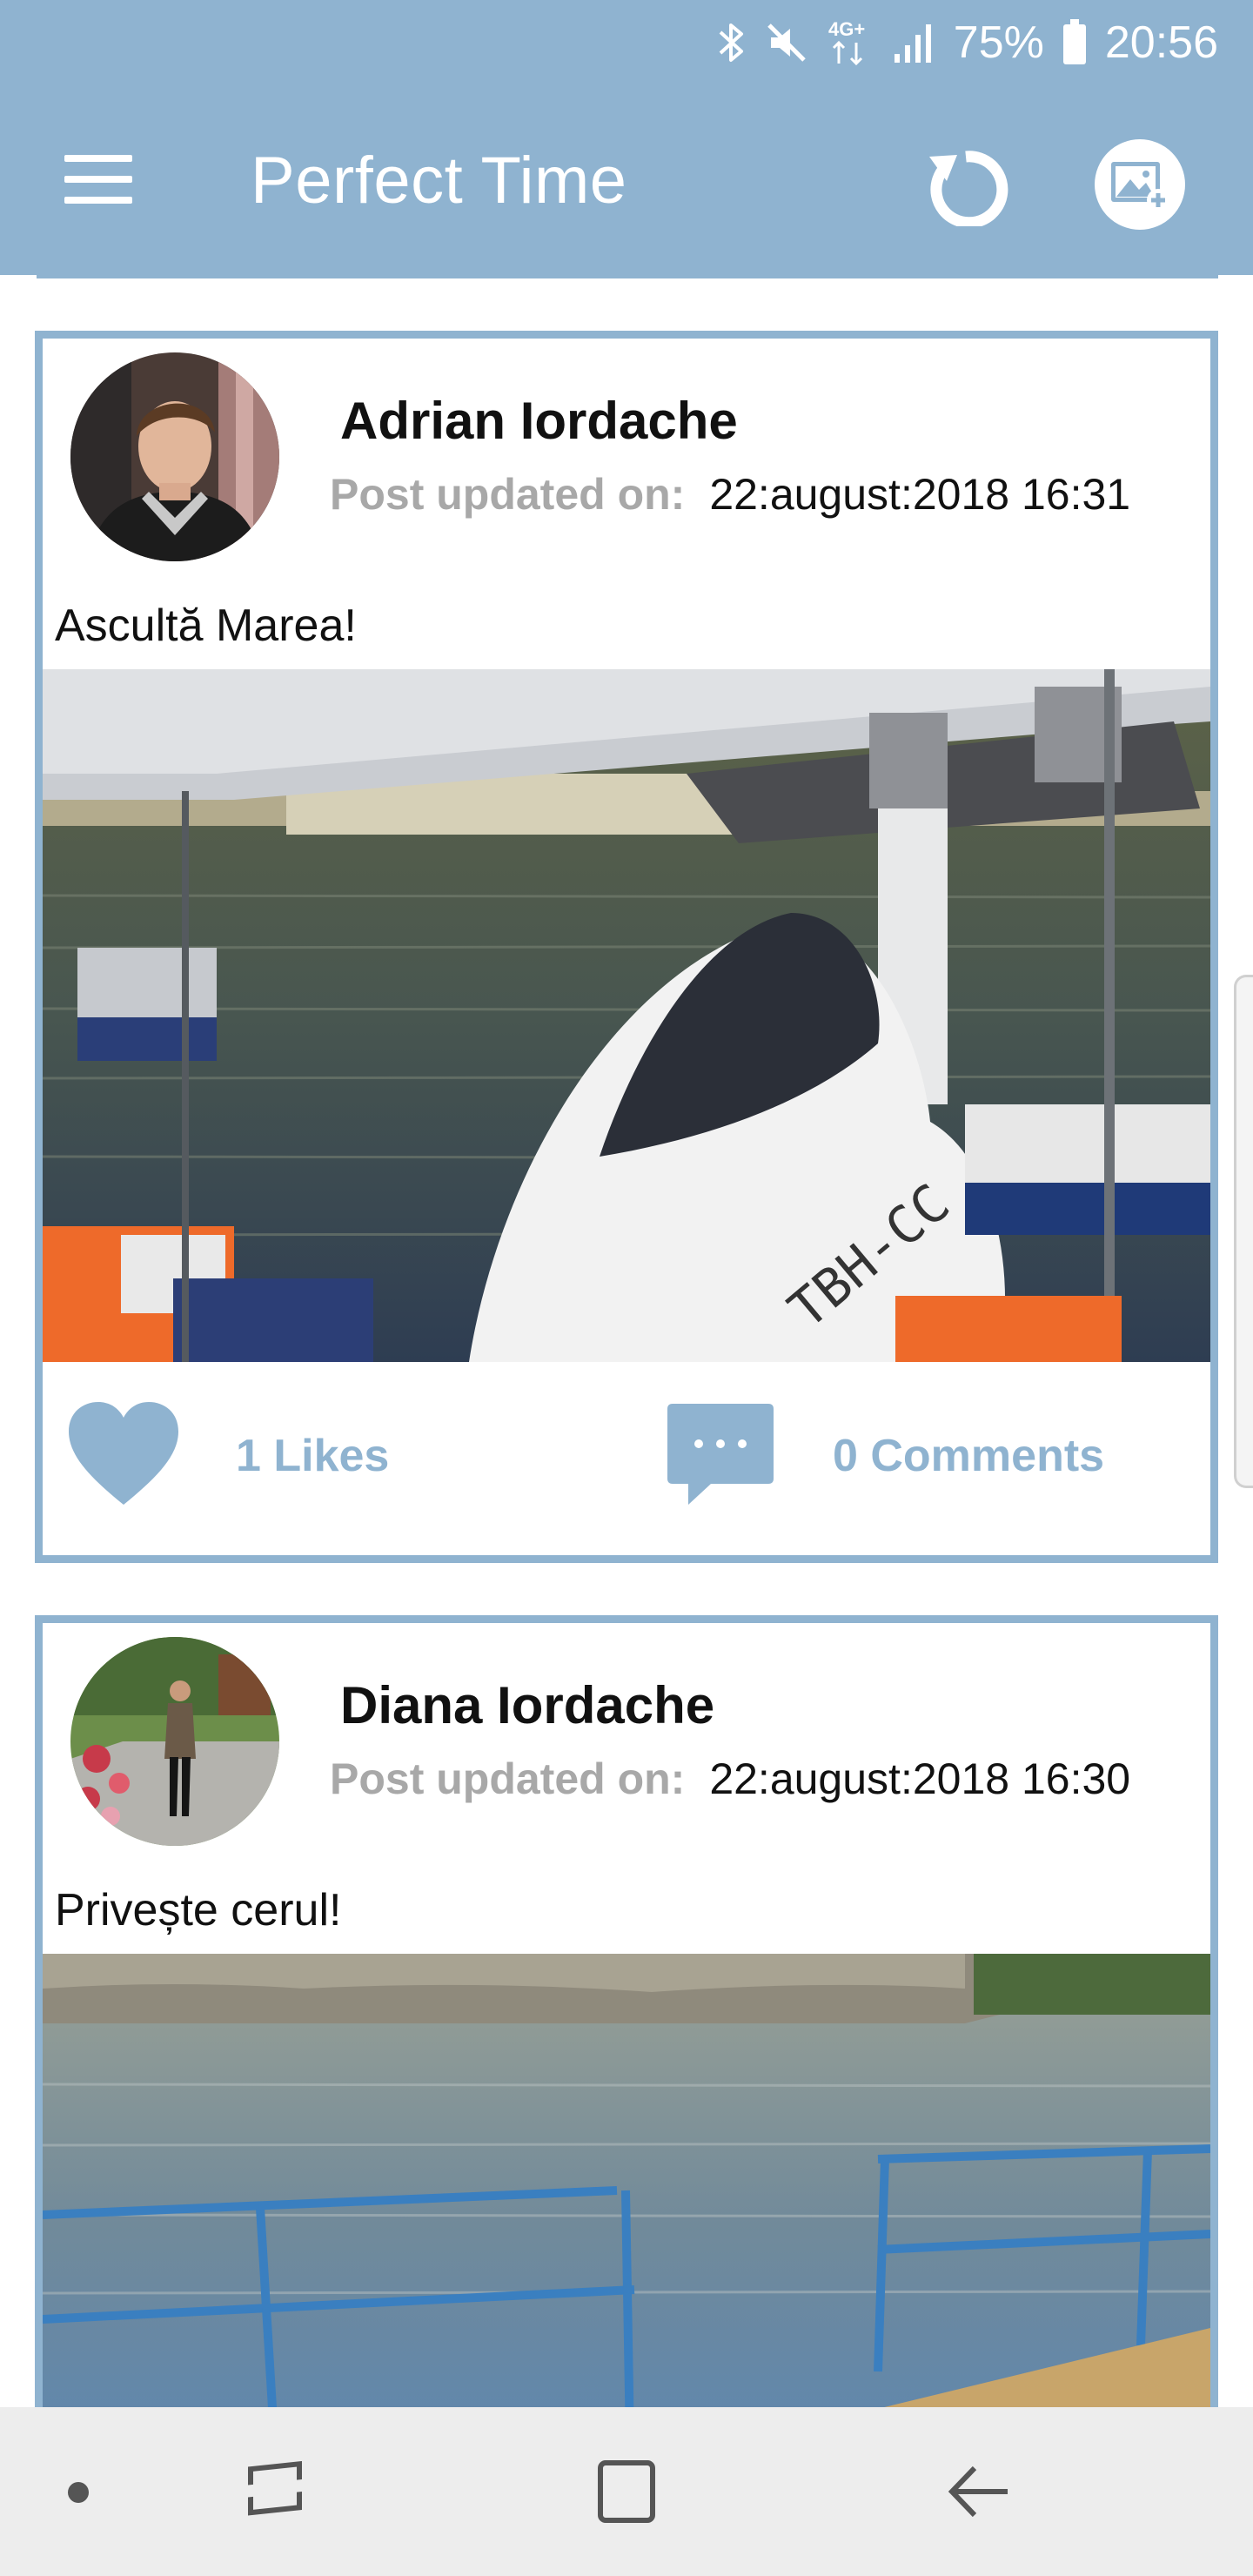 The height and width of the screenshot is (2576, 1253). I want to click on author-name: Adrian Iordache, so click(539, 421).